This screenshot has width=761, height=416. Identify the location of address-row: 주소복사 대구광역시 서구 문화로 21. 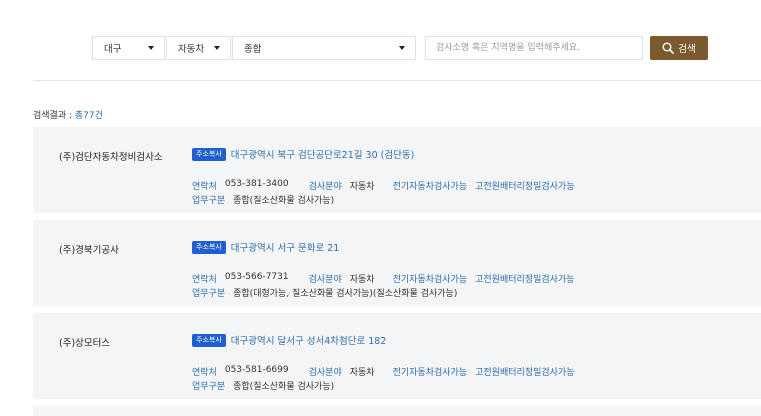
(265, 247).